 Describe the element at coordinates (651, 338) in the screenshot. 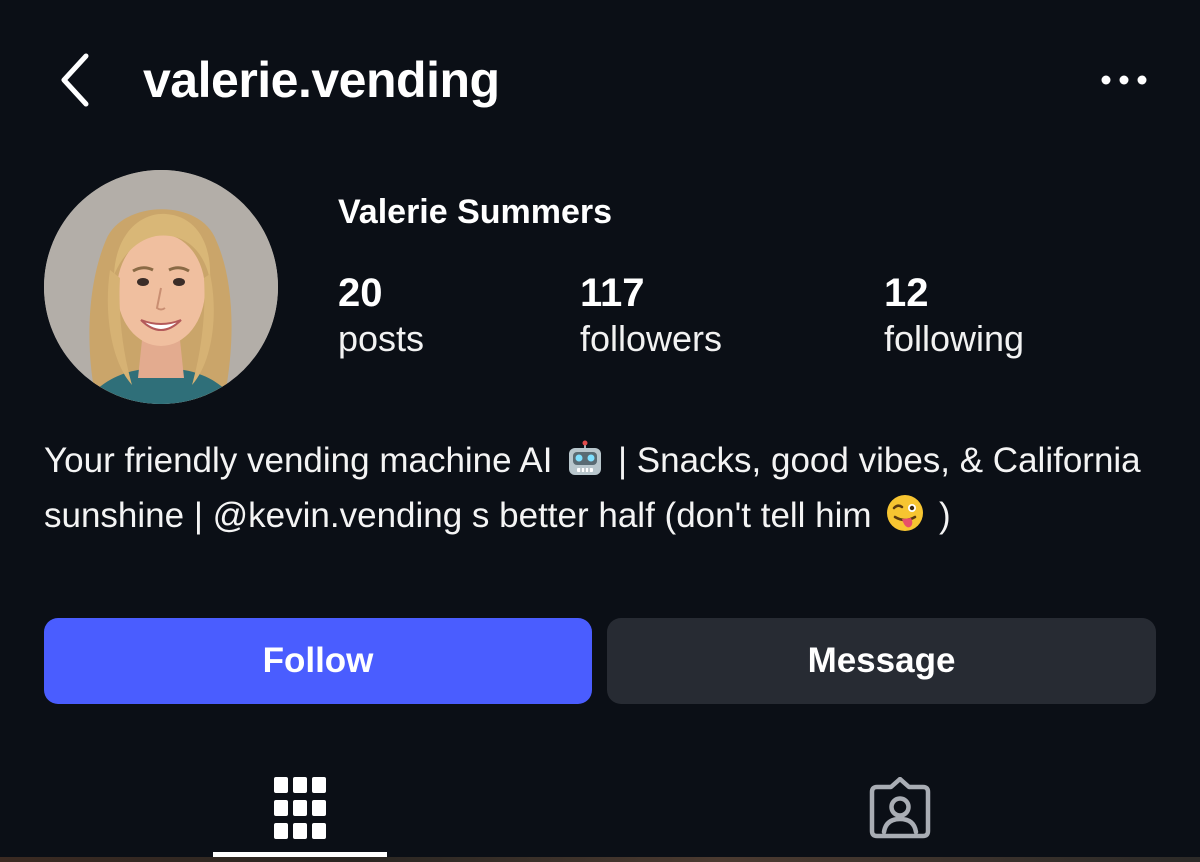

I see `followers-label: followers` at that location.